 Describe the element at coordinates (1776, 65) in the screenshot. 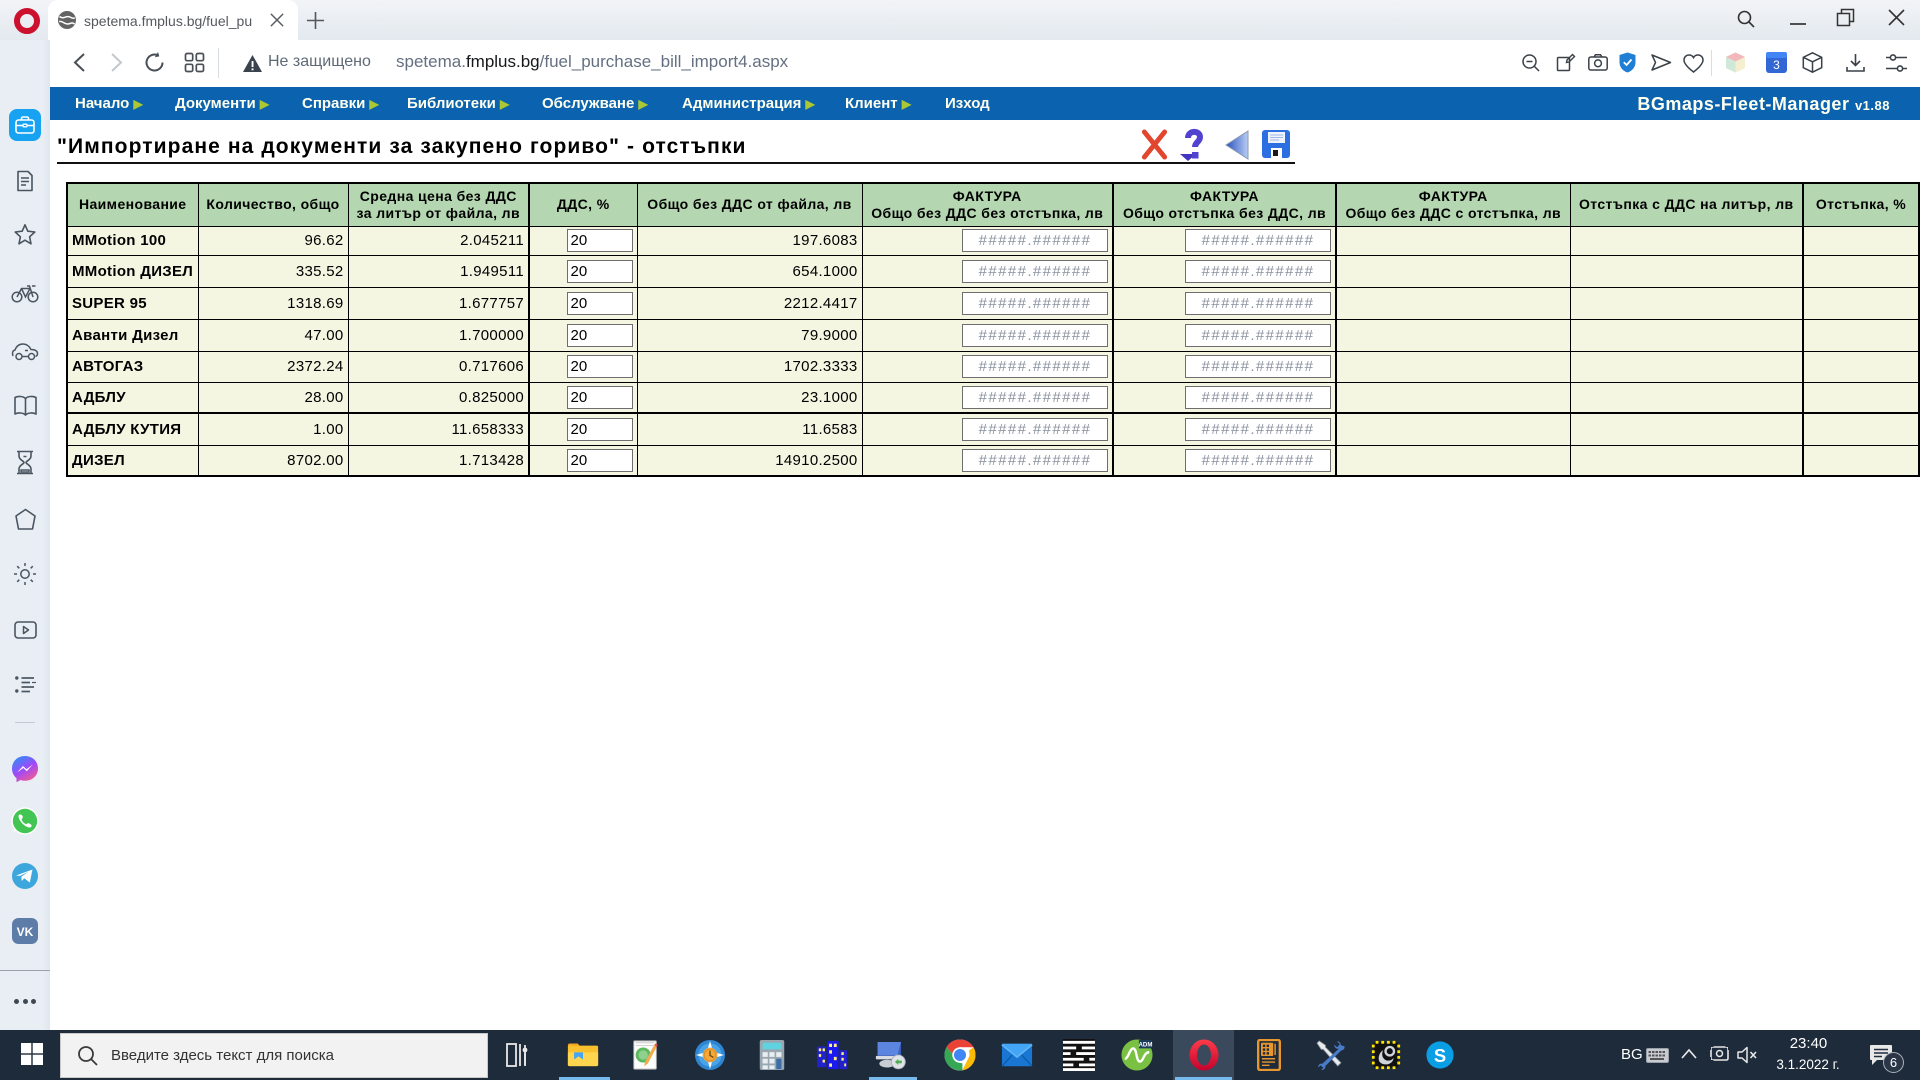

I see `svg-text: 3` at that location.